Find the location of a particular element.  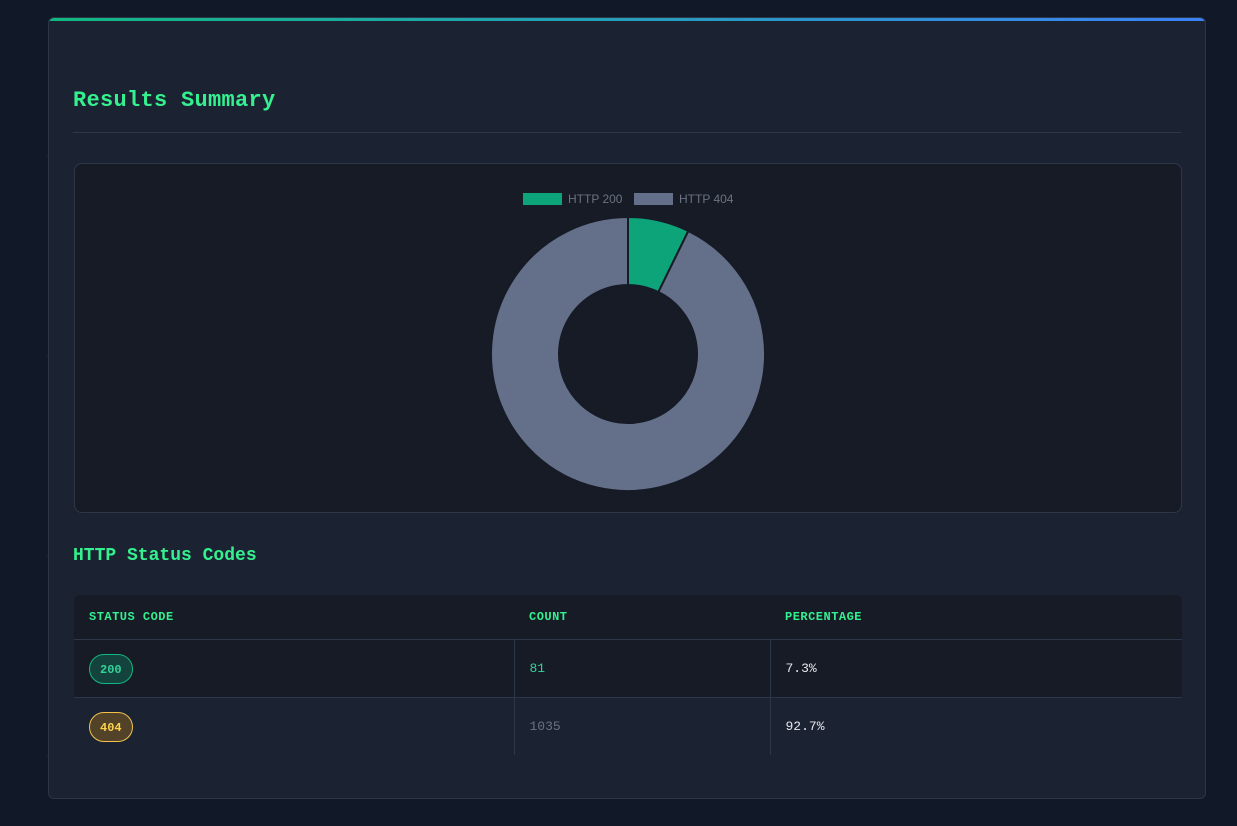

legend-label-http-200: HTTP 200 is located at coordinates (595, 199).